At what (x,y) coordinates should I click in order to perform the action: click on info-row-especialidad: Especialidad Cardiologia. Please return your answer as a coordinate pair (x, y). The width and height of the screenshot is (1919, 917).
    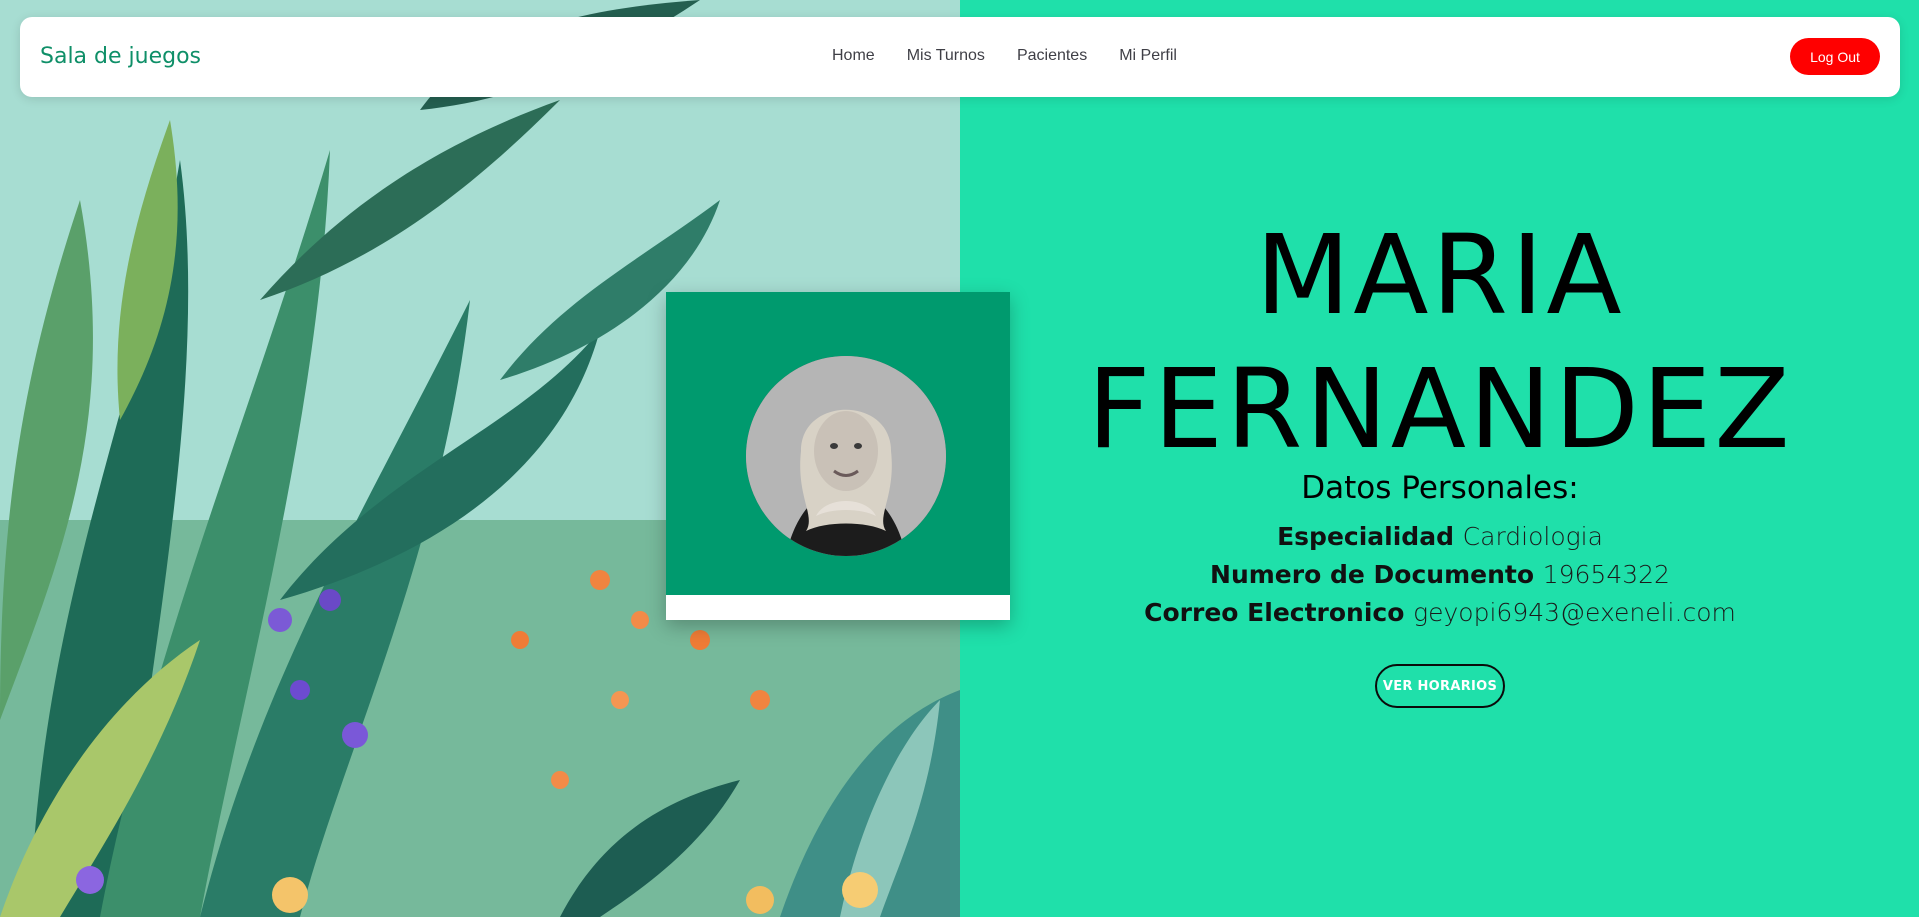
    Looking at the image, I should click on (1440, 536).